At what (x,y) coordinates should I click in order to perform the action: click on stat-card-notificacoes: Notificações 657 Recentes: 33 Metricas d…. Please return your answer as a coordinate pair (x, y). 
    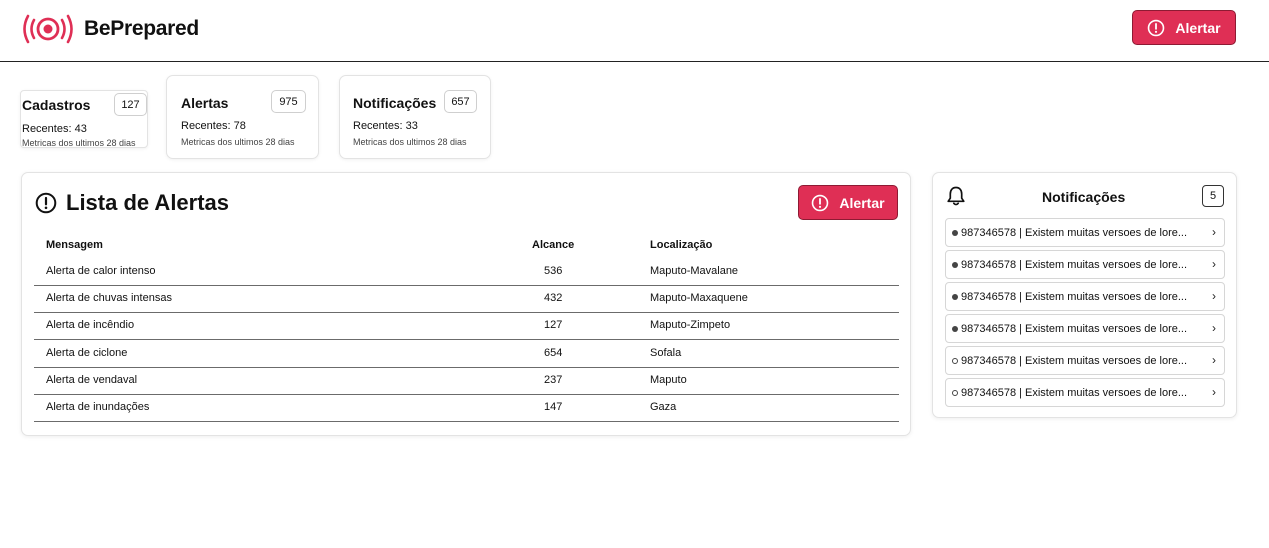
    Looking at the image, I should click on (415, 117).